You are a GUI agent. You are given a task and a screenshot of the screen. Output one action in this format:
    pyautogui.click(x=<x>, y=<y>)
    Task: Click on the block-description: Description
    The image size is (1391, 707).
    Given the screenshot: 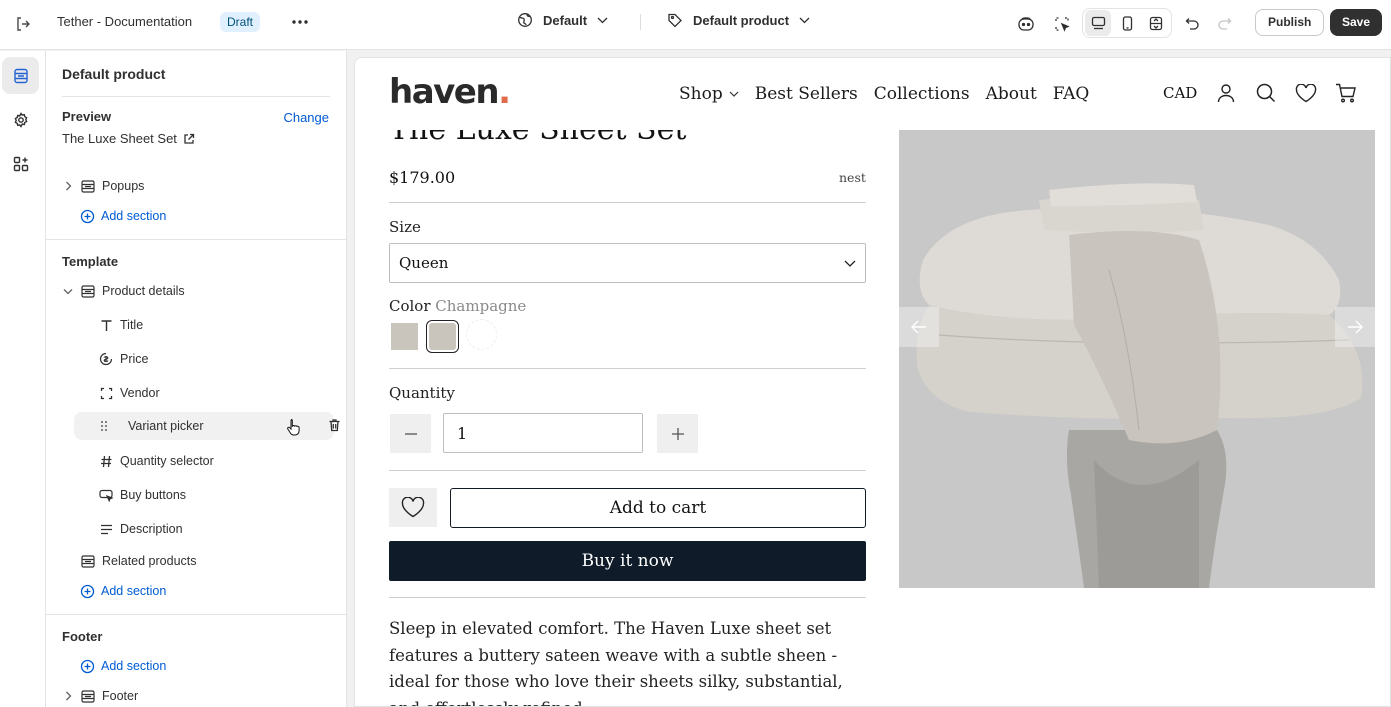 What is the action you would take?
    pyautogui.click(x=216, y=529)
    